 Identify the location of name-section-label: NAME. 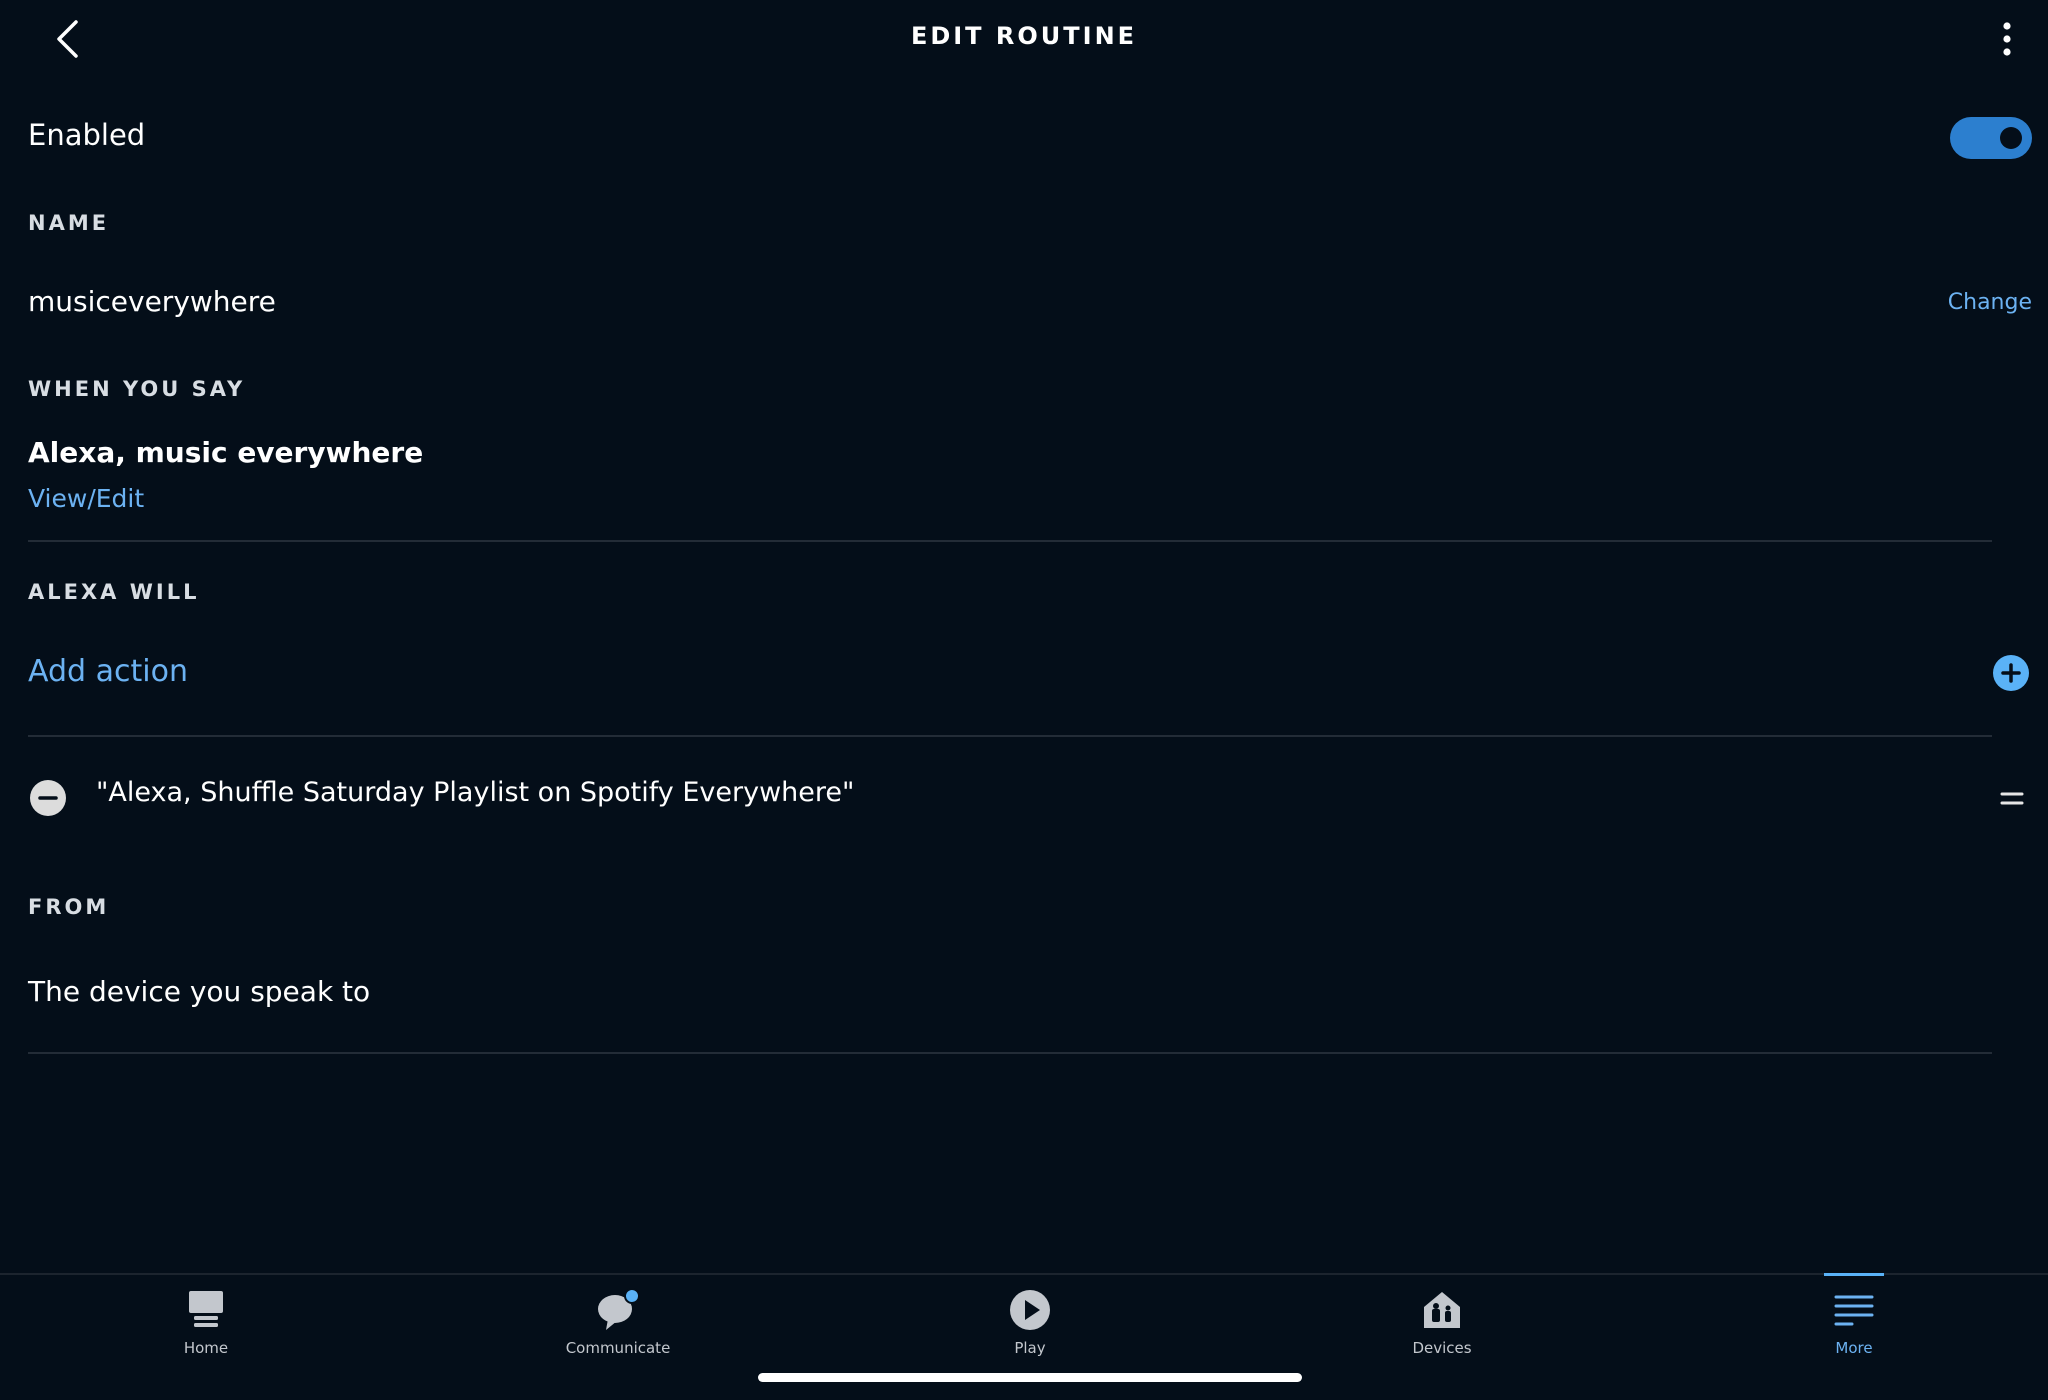
(69, 223).